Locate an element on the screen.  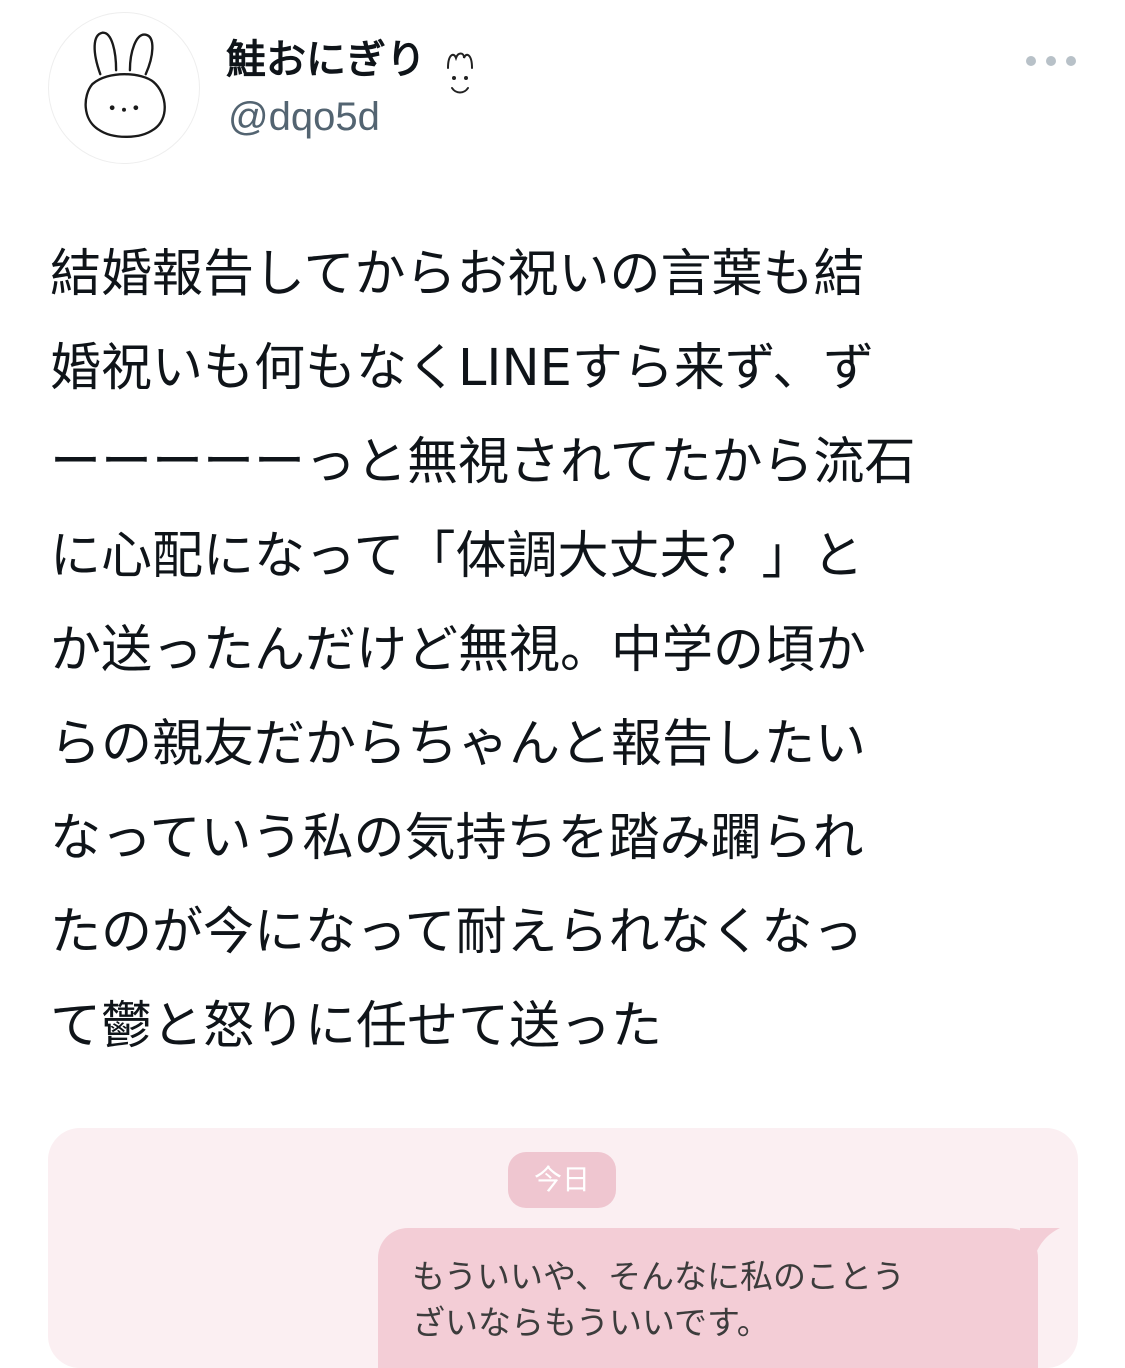
date-pill: 今日 is located at coordinates (562, 1180).